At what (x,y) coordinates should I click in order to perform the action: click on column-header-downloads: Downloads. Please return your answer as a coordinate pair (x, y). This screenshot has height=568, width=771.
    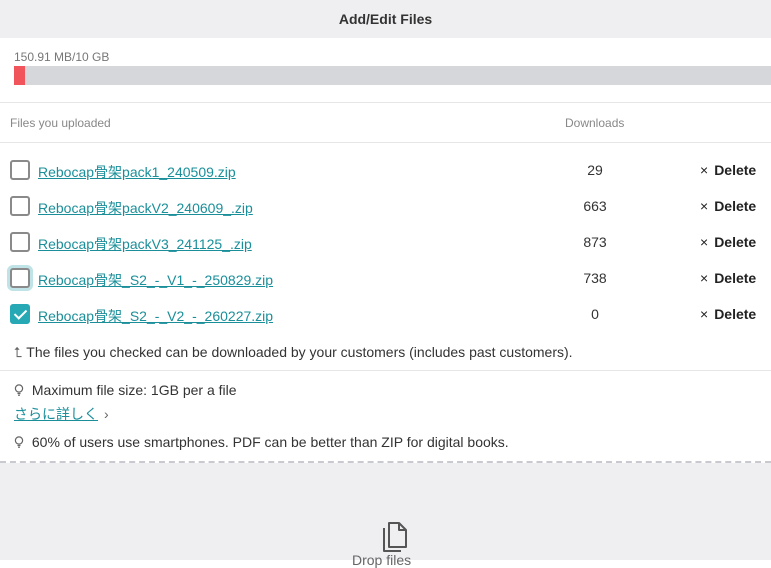
    Looking at the image, I should click on (595, 123).